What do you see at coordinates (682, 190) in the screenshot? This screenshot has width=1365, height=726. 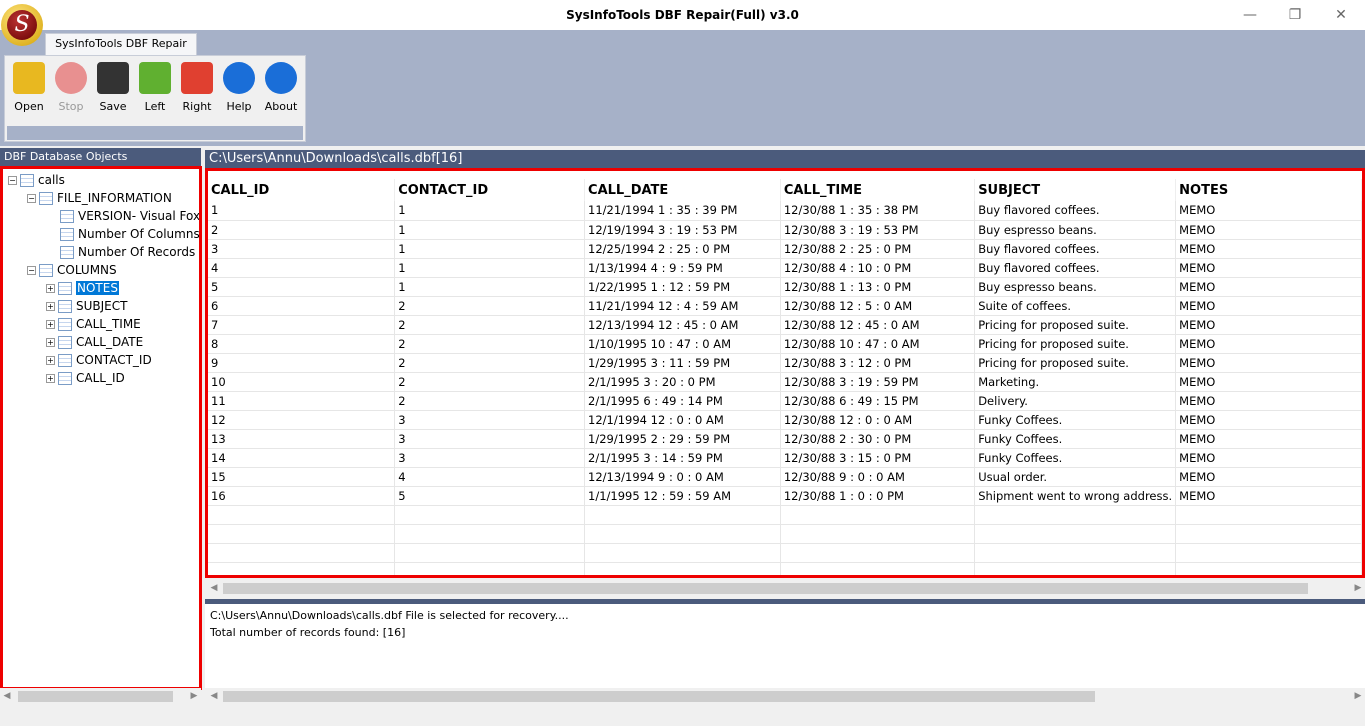 I see `column-header: CALL_DATE` at bounding box center [682, 190].